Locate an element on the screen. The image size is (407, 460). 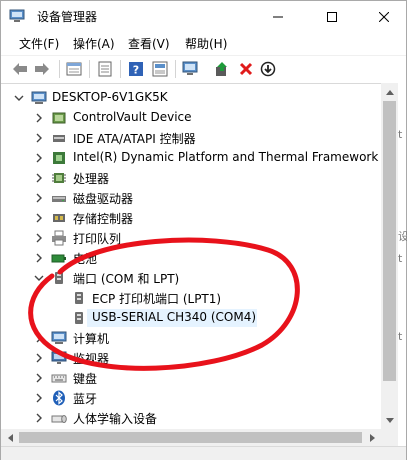
tree-item-label: IDE ATA/ATAPI 控制器 is located at coordinates (134, 139).